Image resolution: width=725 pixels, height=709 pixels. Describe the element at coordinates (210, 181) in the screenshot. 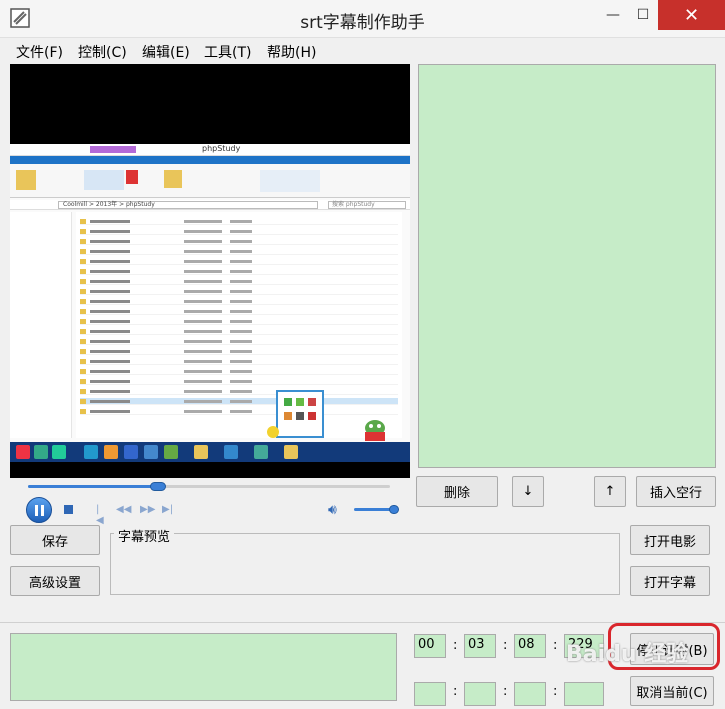

I see `embedded-ribbon` at that location.